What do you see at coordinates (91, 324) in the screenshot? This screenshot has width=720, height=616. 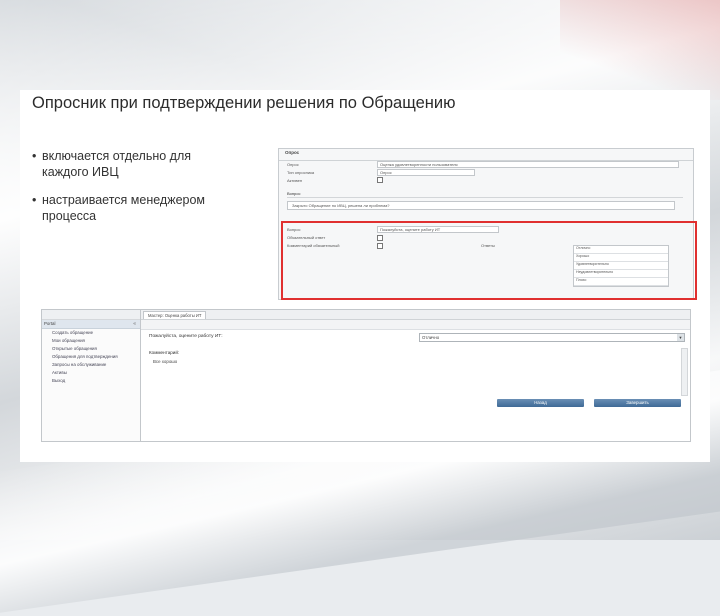 I see `nav-header: Portal` at bounding box center [91, 324].